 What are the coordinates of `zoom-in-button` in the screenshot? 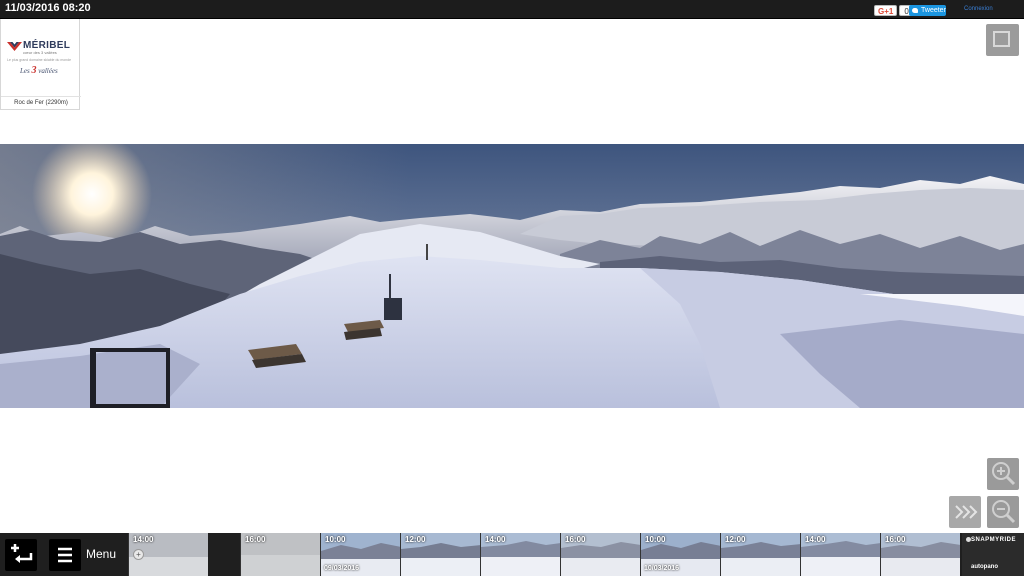 It's located at (1003, 474).